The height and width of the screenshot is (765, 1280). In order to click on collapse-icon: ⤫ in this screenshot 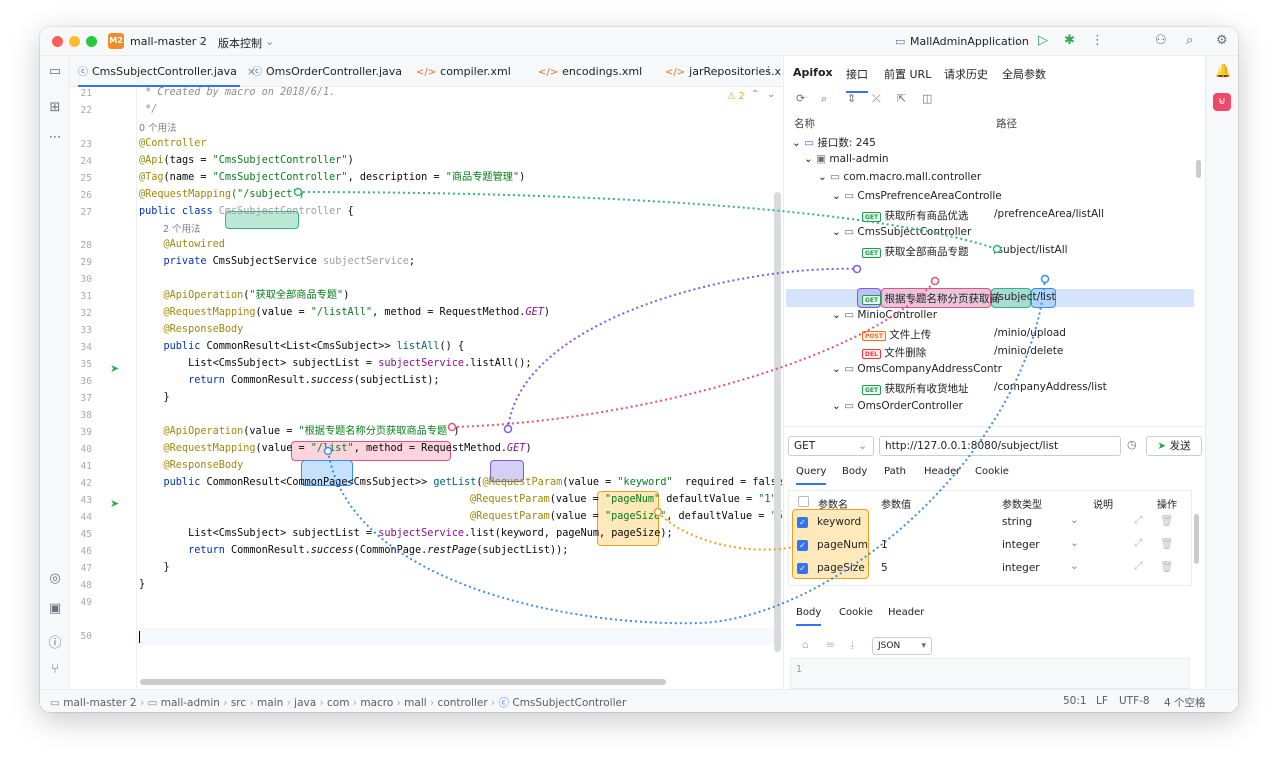, I will do `click(876, 99)`.